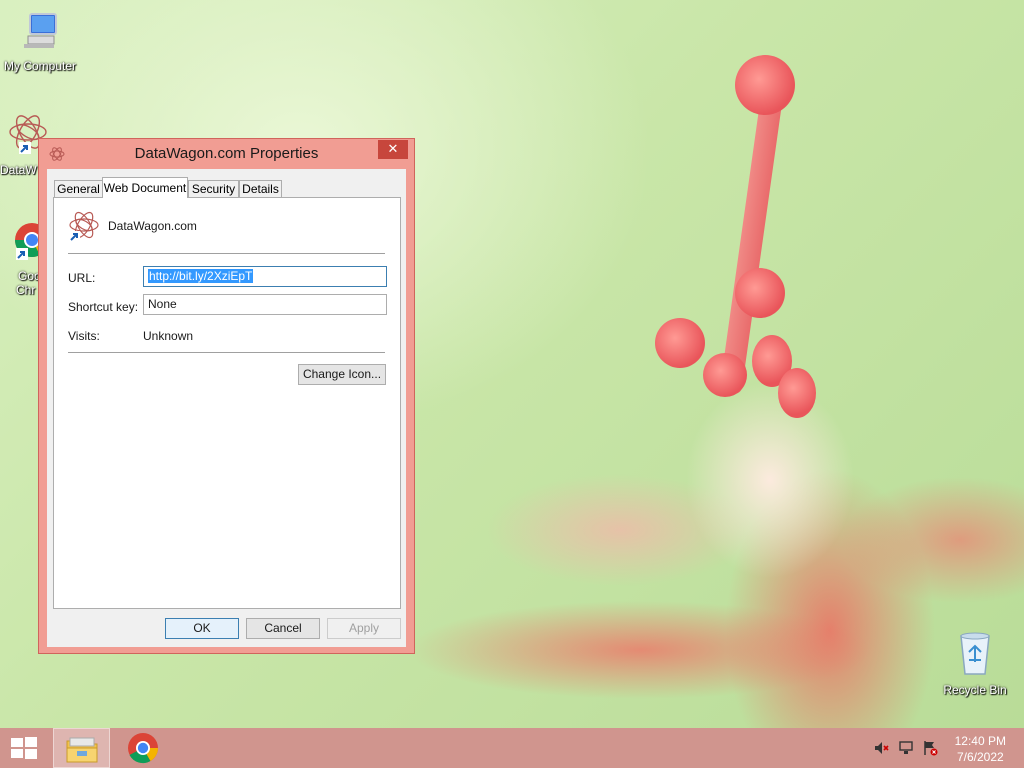 The width and height of the screenshot is (1024, 768). Describe the element at coordinates (881, 748) in the screenshot. I see `speaker-muted-icon` at that location.